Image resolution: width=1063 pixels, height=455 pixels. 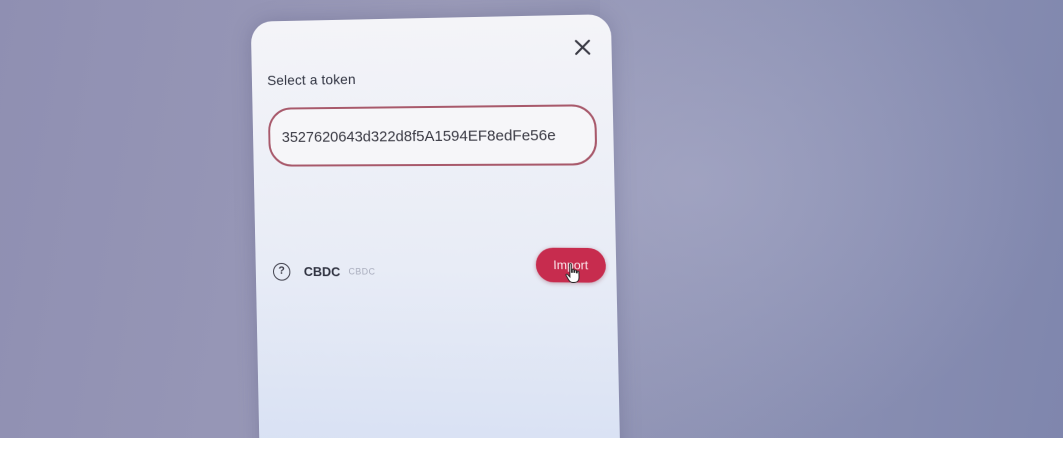 I want to click on token-symbol: CBDC, so click(x=362, y=271).